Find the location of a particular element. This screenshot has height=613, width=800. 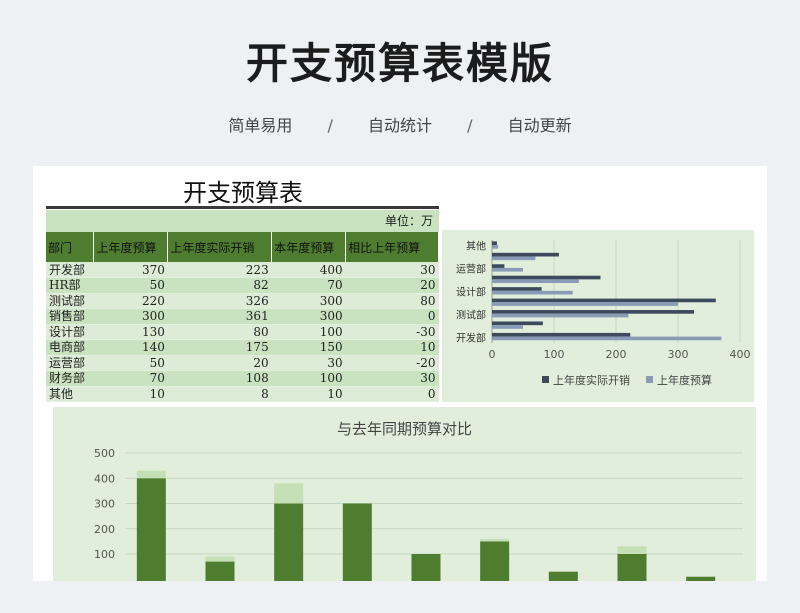

prev-actual-cell: 175 is located at coordinates (219, 347).